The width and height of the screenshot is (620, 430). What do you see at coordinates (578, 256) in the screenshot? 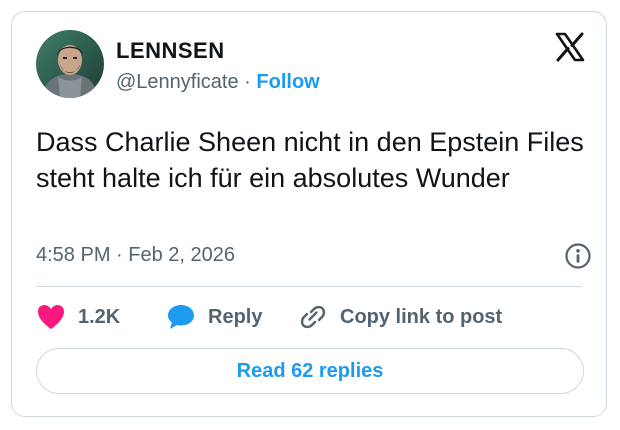
I see `info-icon` at bounding box center [578, 256].